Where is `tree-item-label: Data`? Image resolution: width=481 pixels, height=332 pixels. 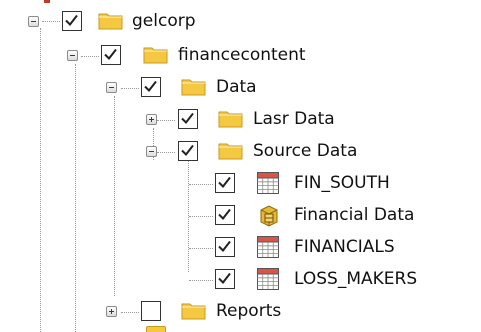
tree-item-label: Data is located at coordinates (236, 87).